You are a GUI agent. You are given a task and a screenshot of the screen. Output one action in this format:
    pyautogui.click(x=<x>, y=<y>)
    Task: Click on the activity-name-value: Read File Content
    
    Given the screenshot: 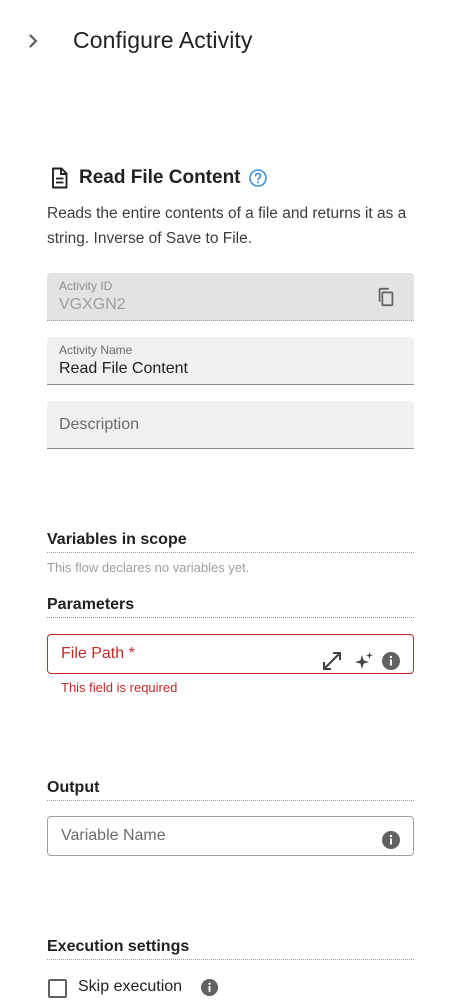 What is the action you would take?
    pyautogui.click(x=123, y=369)
    